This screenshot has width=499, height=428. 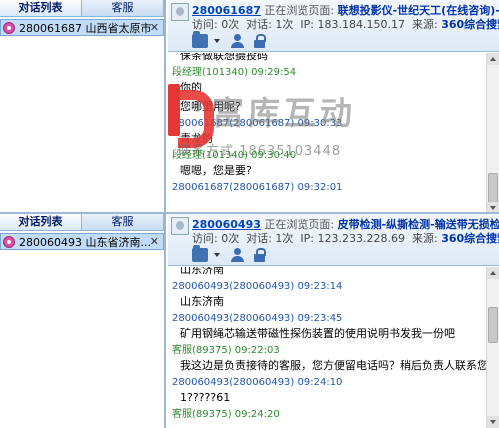 What do you see at coordinates (329, 271) in the screenshot?
I see `chat-partial-line: 山东济南` at bounding box center [329, 271].